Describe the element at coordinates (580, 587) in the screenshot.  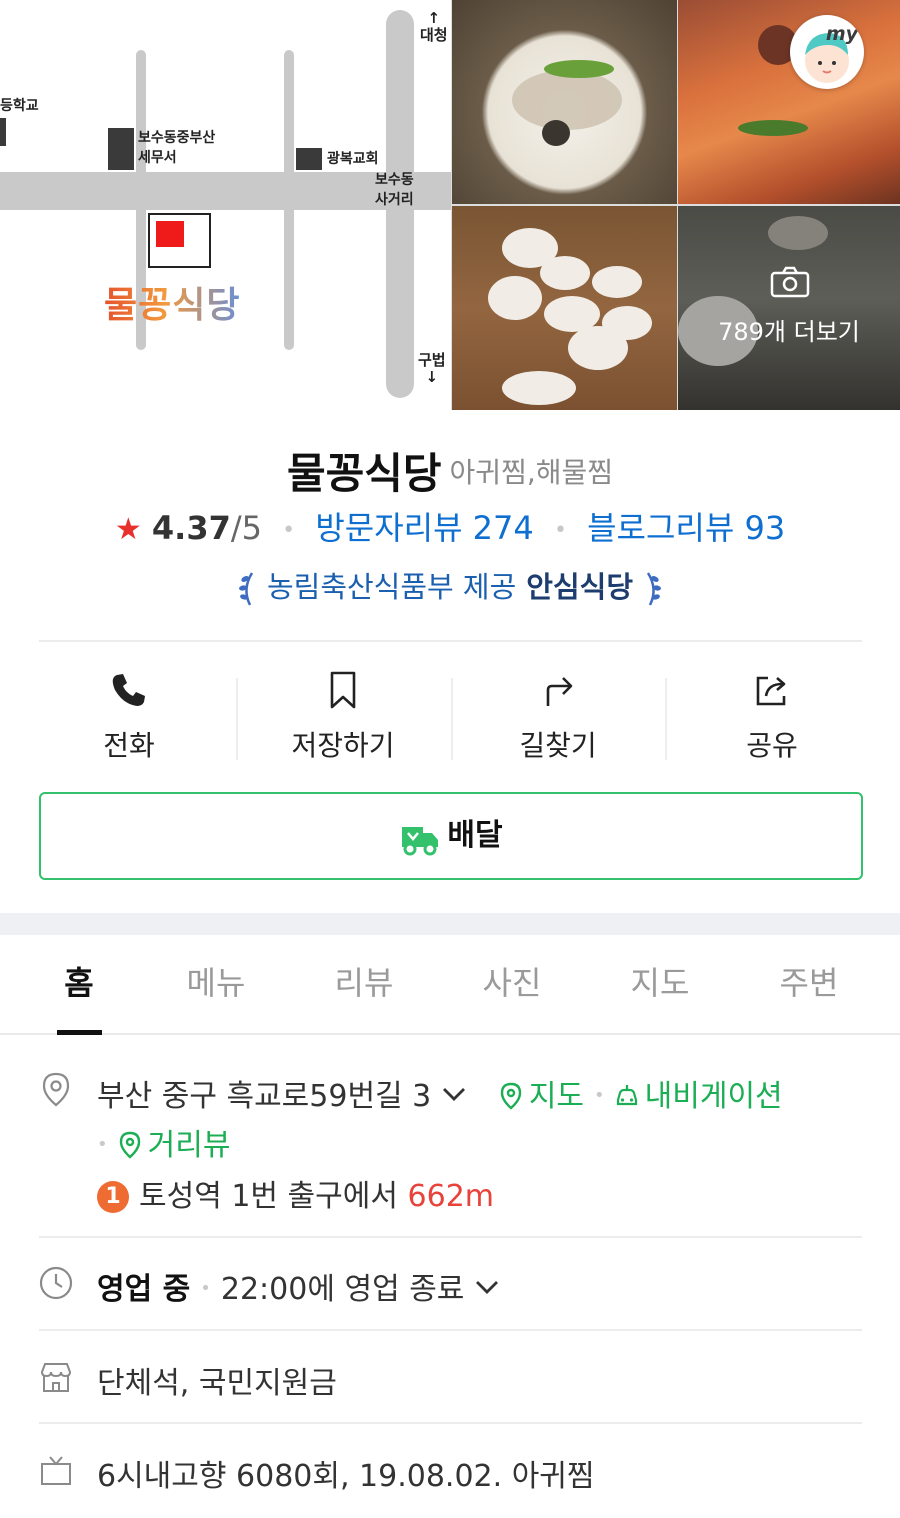
I see `cert-title: 안심식당` at that location.